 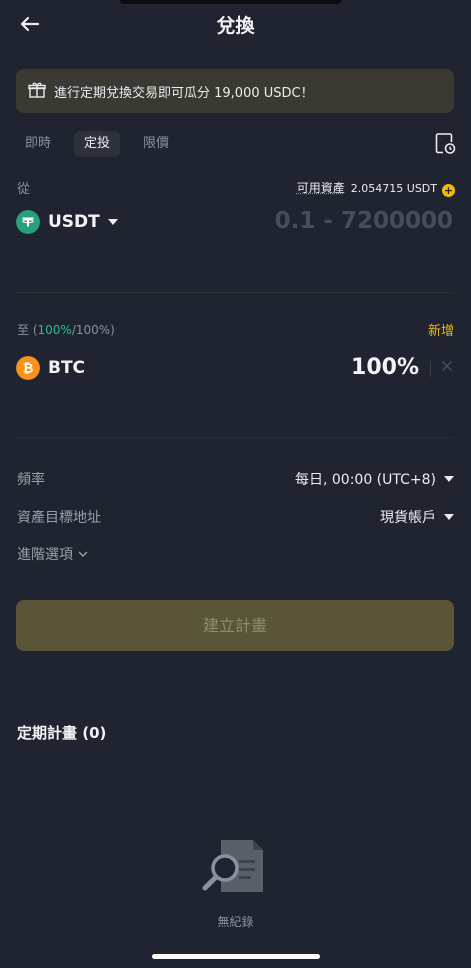 I want to click on empty-state-text: 無紀錄, so click(x=235, y=922).